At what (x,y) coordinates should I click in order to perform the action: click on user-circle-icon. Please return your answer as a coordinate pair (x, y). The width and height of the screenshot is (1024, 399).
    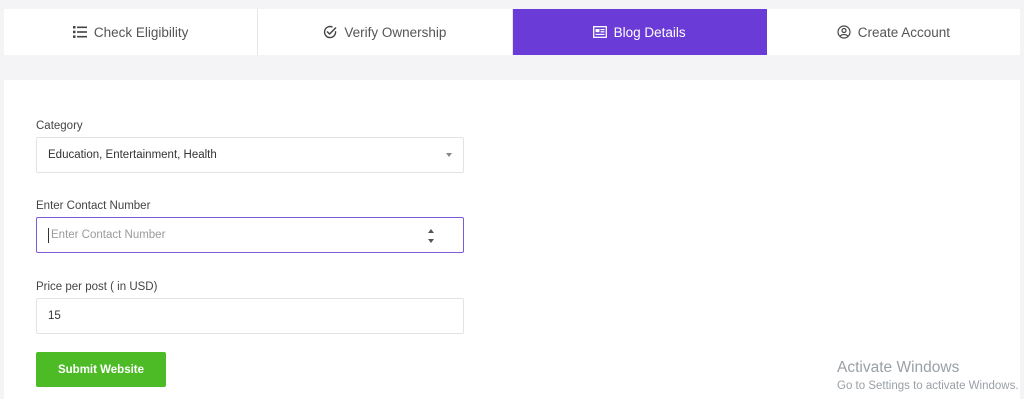
    Looking at the image, I should click on (844, 32).